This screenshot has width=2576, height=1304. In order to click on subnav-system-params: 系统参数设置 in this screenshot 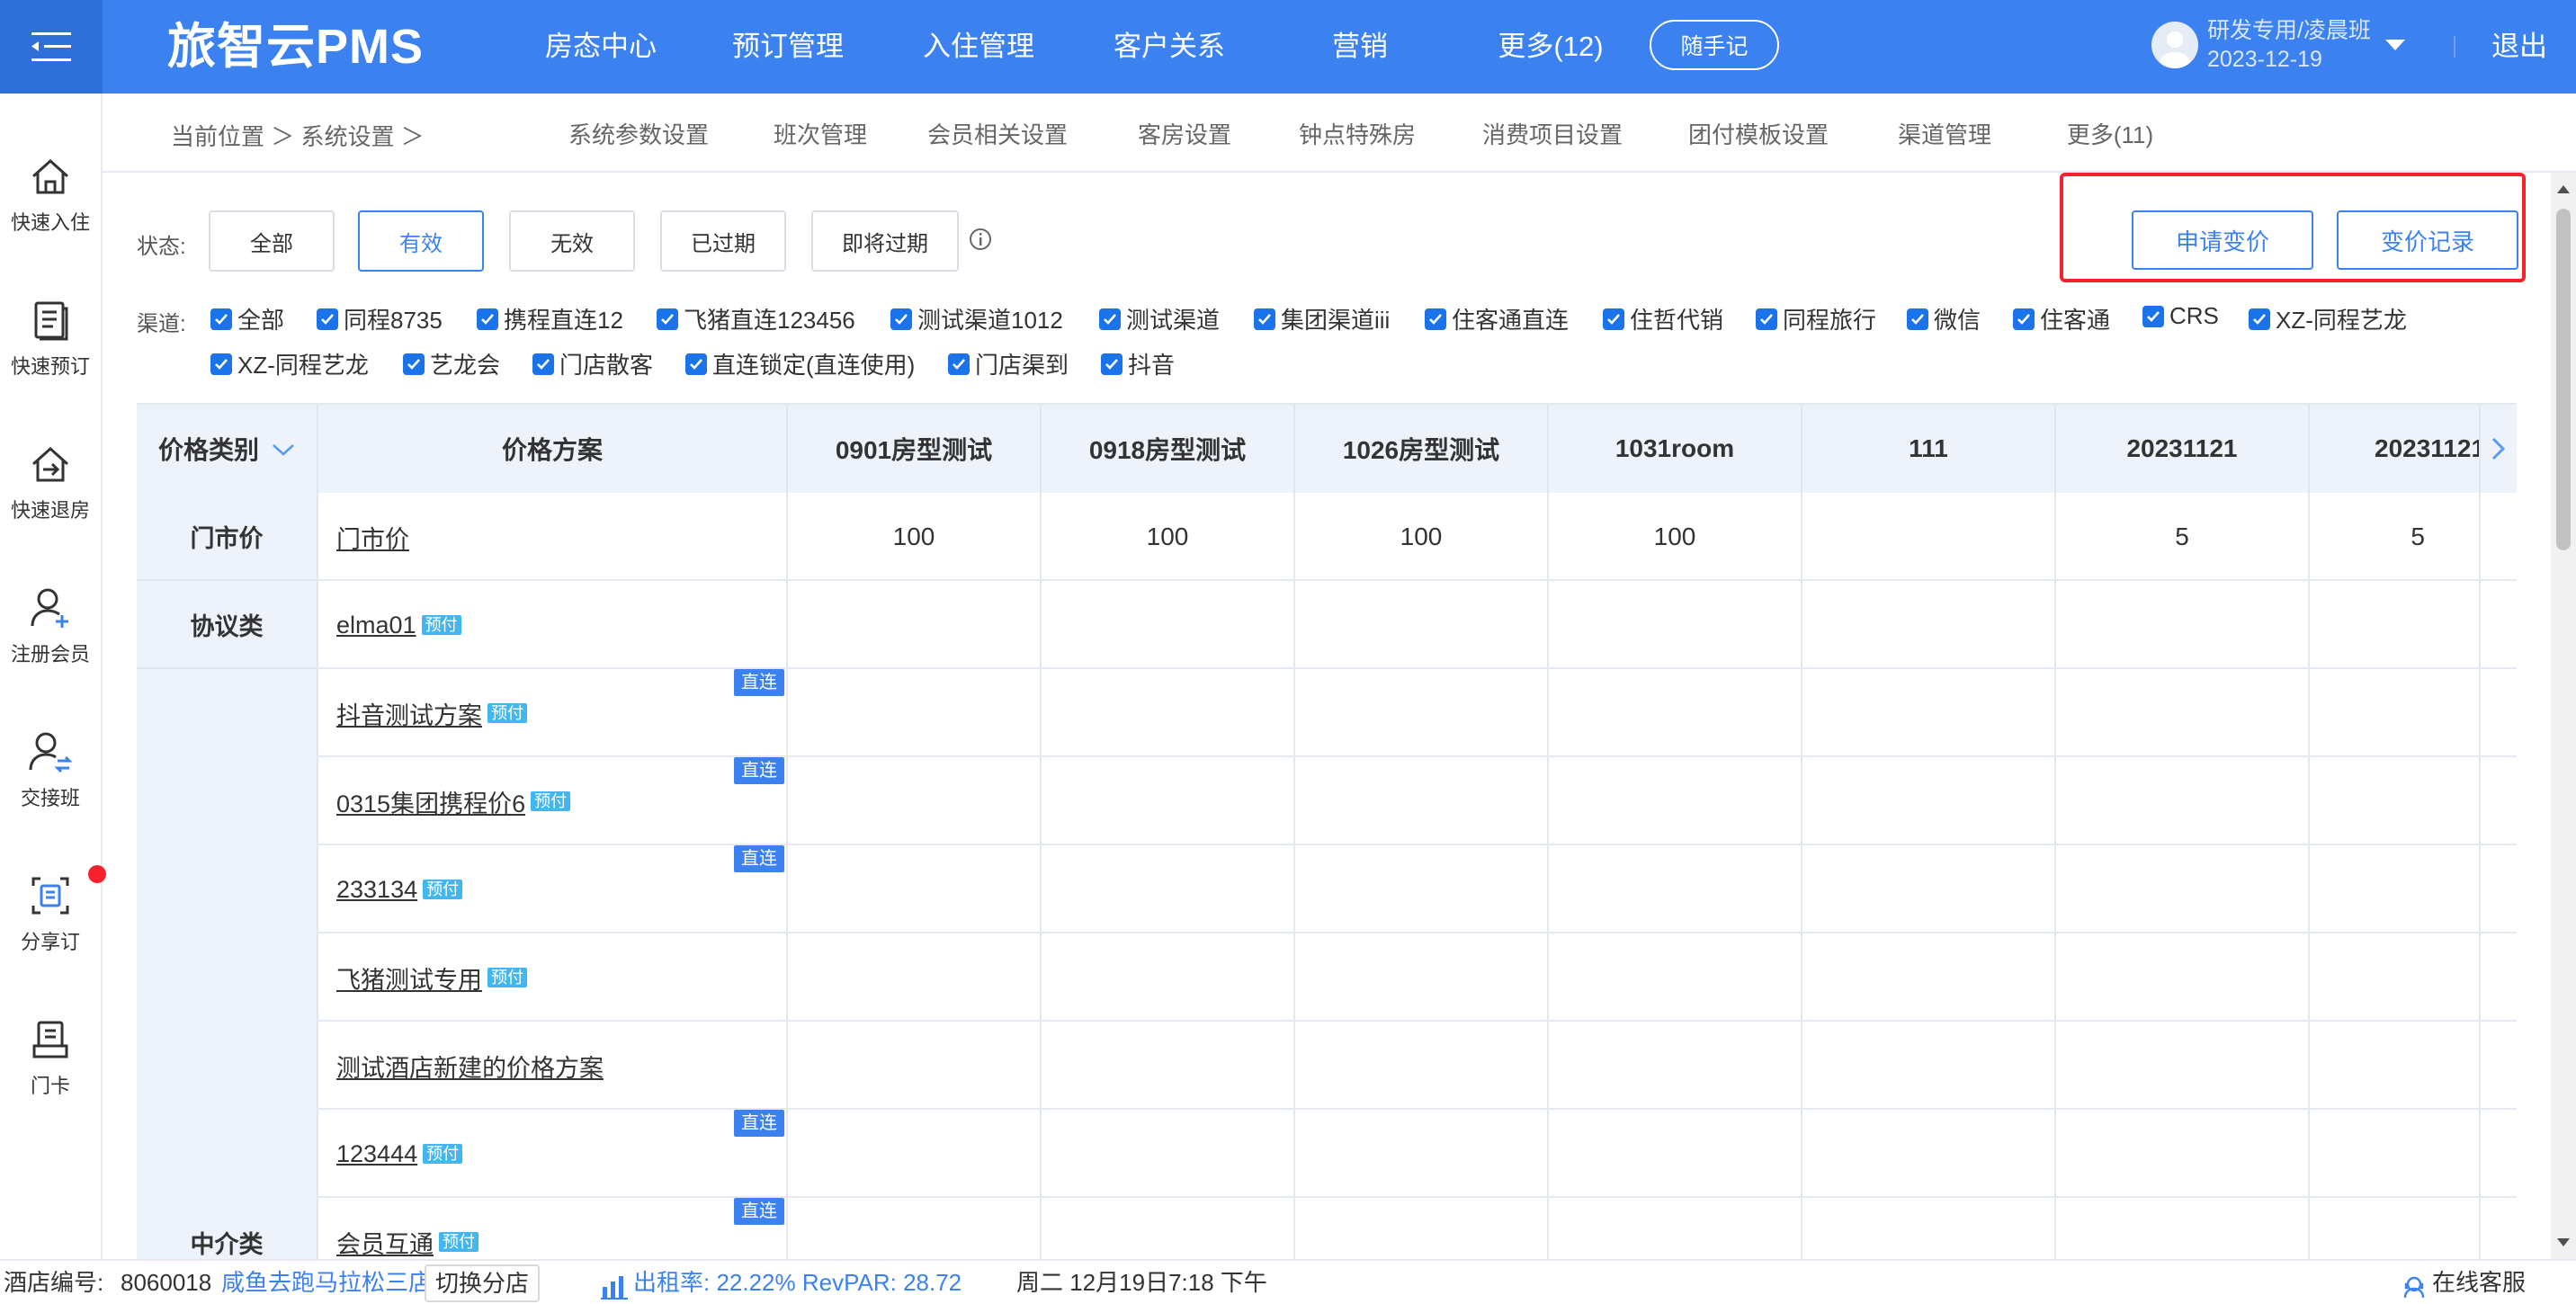, I will do `click(638, 133)`.